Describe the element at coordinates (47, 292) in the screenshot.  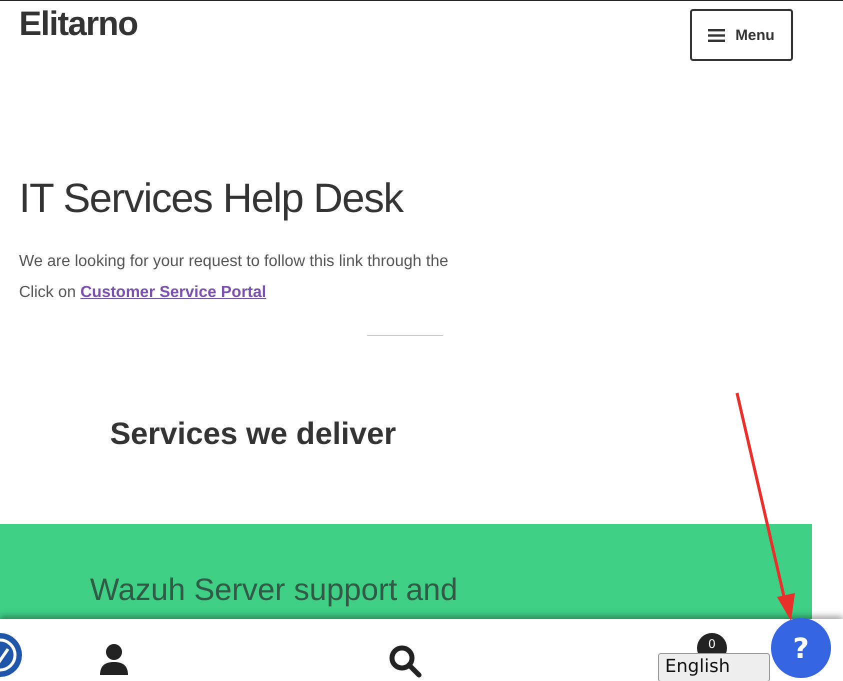
I see `link-prefix: Click on` at that location.